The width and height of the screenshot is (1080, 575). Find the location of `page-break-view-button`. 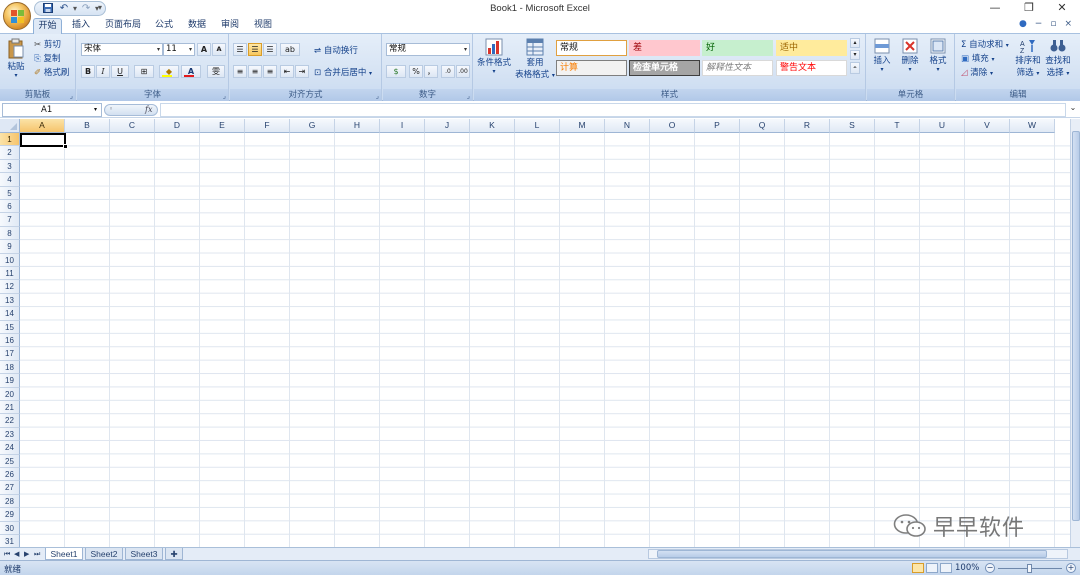

page-break-view-button is located at coordinates (946, 568).